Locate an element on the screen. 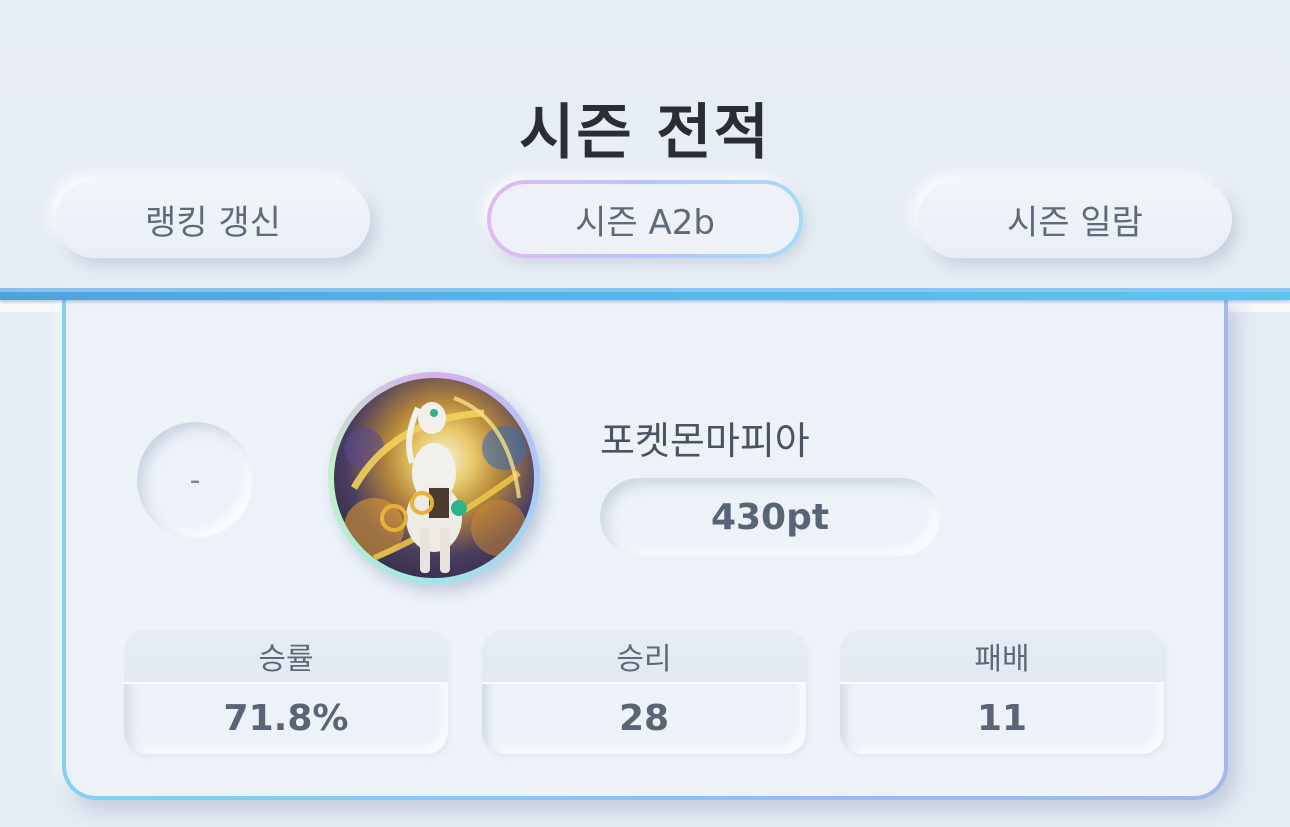 The image size is (1290, 827). avatar-frame is located at coordinates (434, 478).